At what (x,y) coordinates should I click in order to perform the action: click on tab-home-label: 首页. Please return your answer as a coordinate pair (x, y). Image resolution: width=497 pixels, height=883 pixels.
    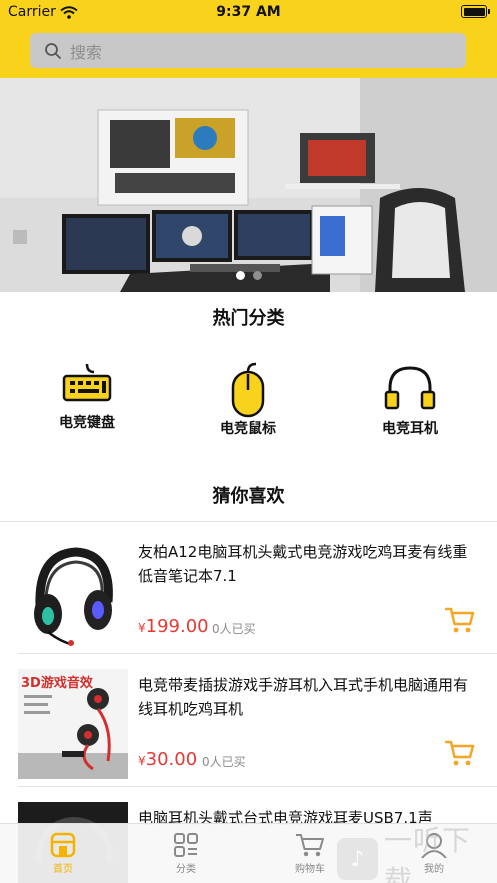
    Looking at the image, I should click on (63, 869).